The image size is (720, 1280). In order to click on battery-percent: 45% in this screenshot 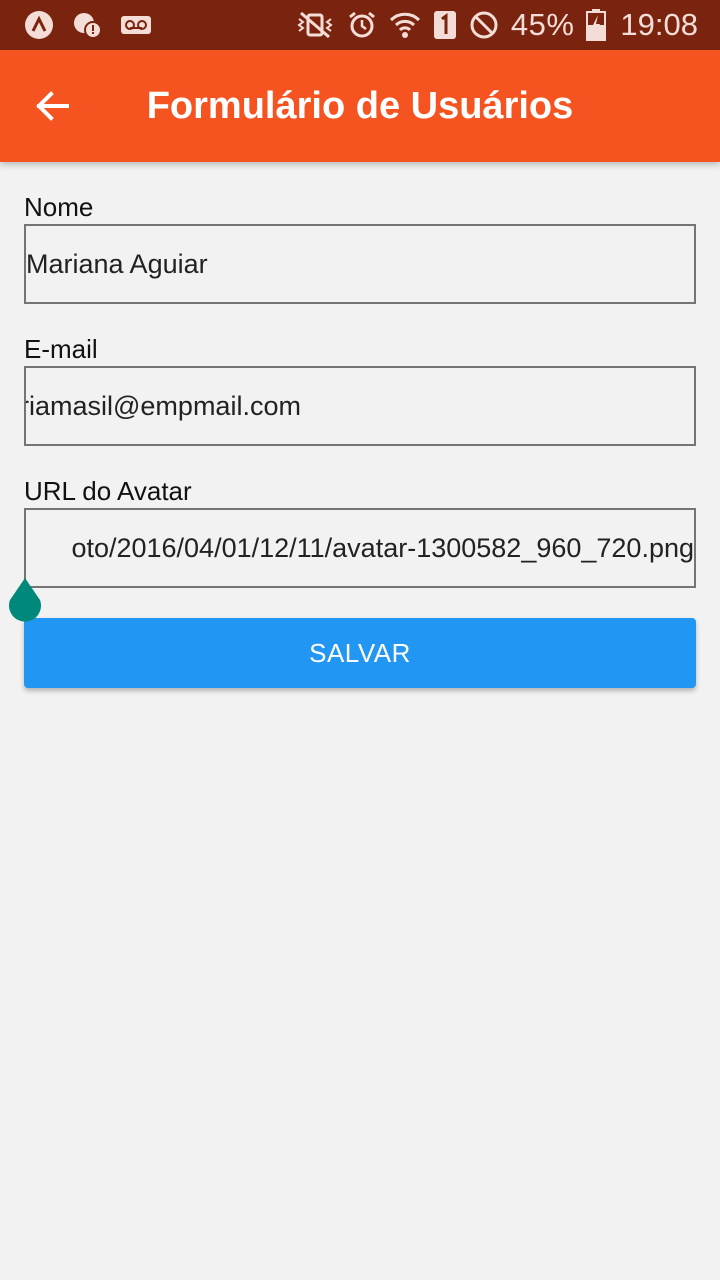, I will do `click(542, 24)`.